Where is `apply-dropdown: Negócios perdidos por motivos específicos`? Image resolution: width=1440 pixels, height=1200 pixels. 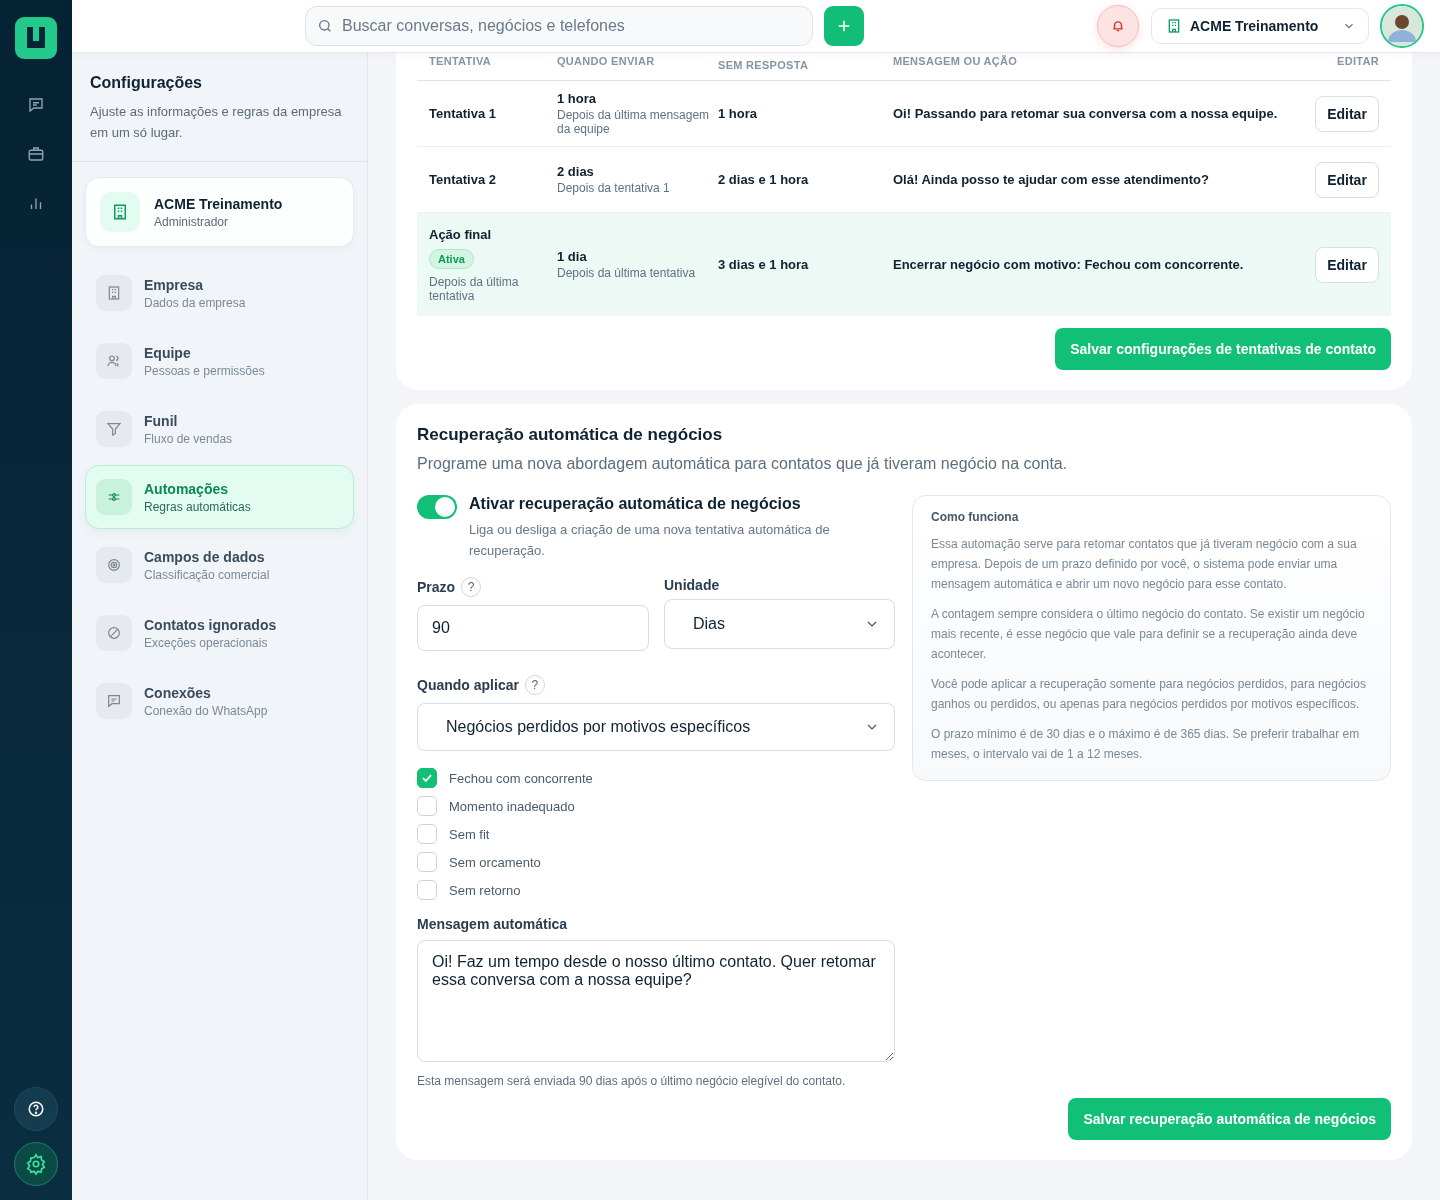 apply-dropdown: Negócios perdidos por motivos específicos is located at coordinates (656, 727).